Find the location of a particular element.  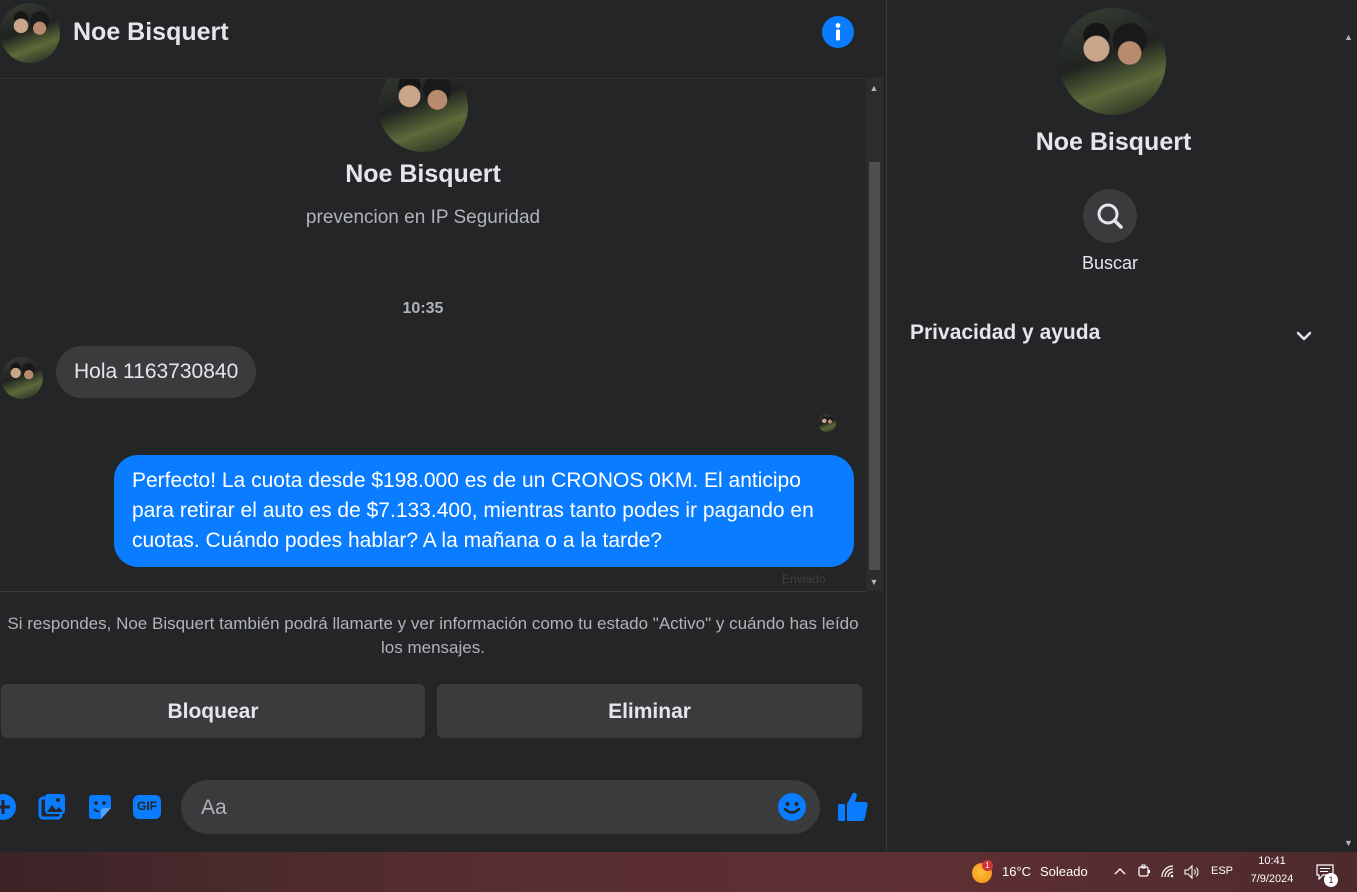

header-contact-name: Noe Bisquert is located at coordinates (151, 32).